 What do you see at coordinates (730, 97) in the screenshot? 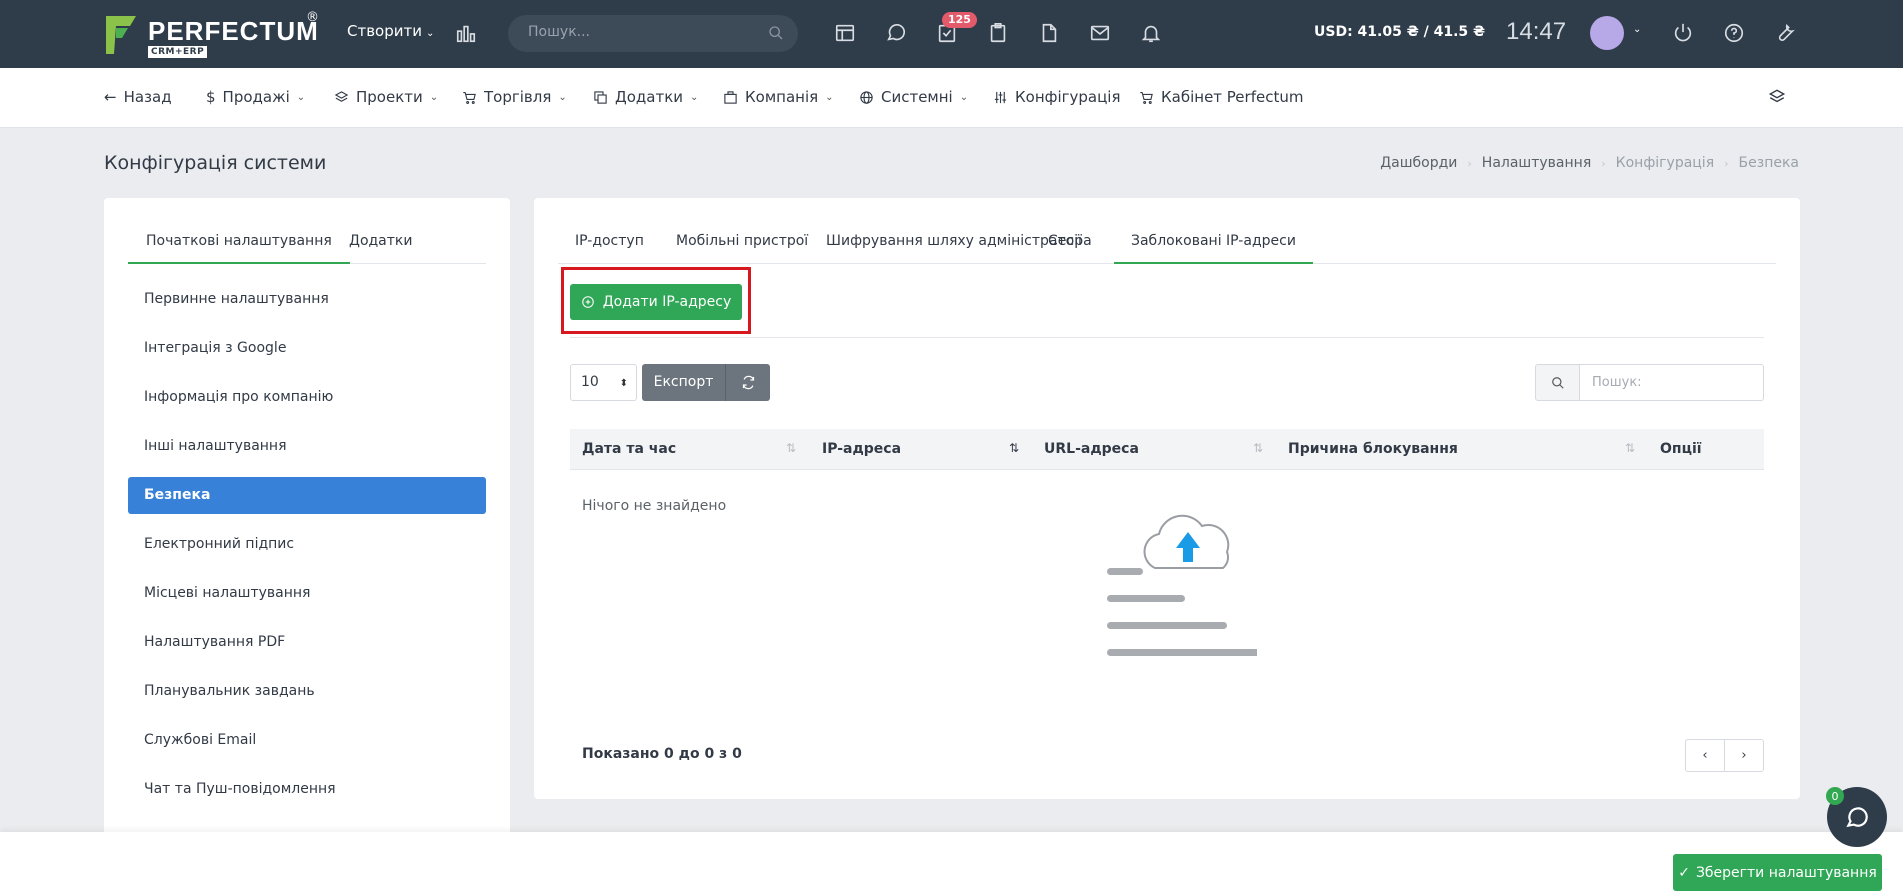
I see `building-icon` at bounding box center [730, 97].